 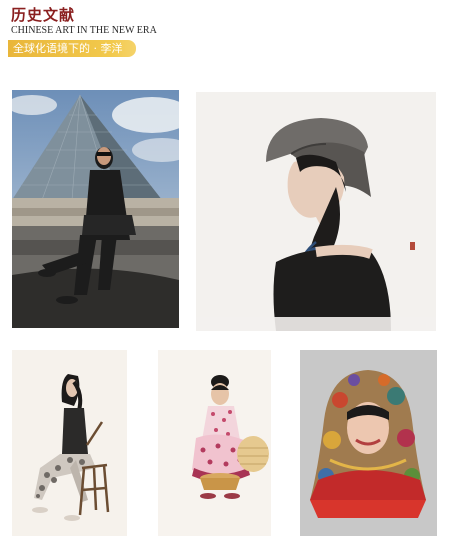 I want to click on section-title: 历史文献, so click(x=43, y=15).